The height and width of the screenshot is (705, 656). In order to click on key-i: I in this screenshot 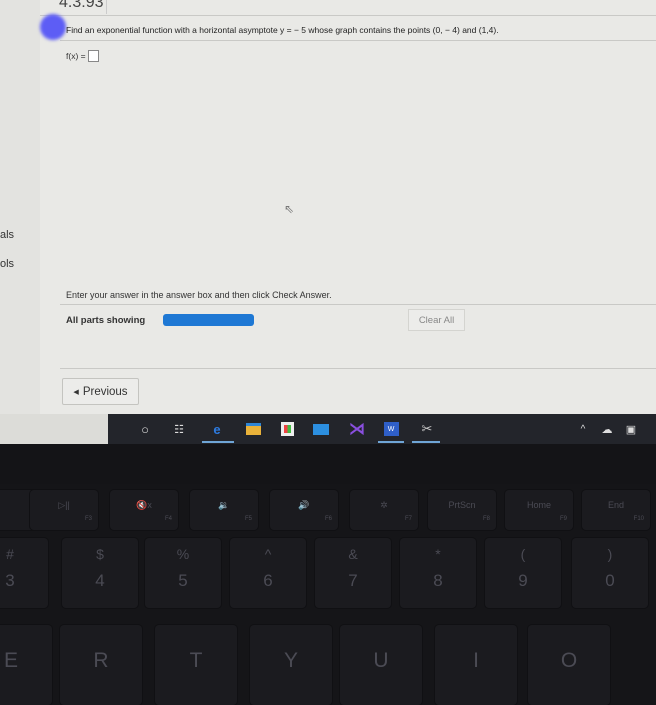, I will do `click(476, 665)`.